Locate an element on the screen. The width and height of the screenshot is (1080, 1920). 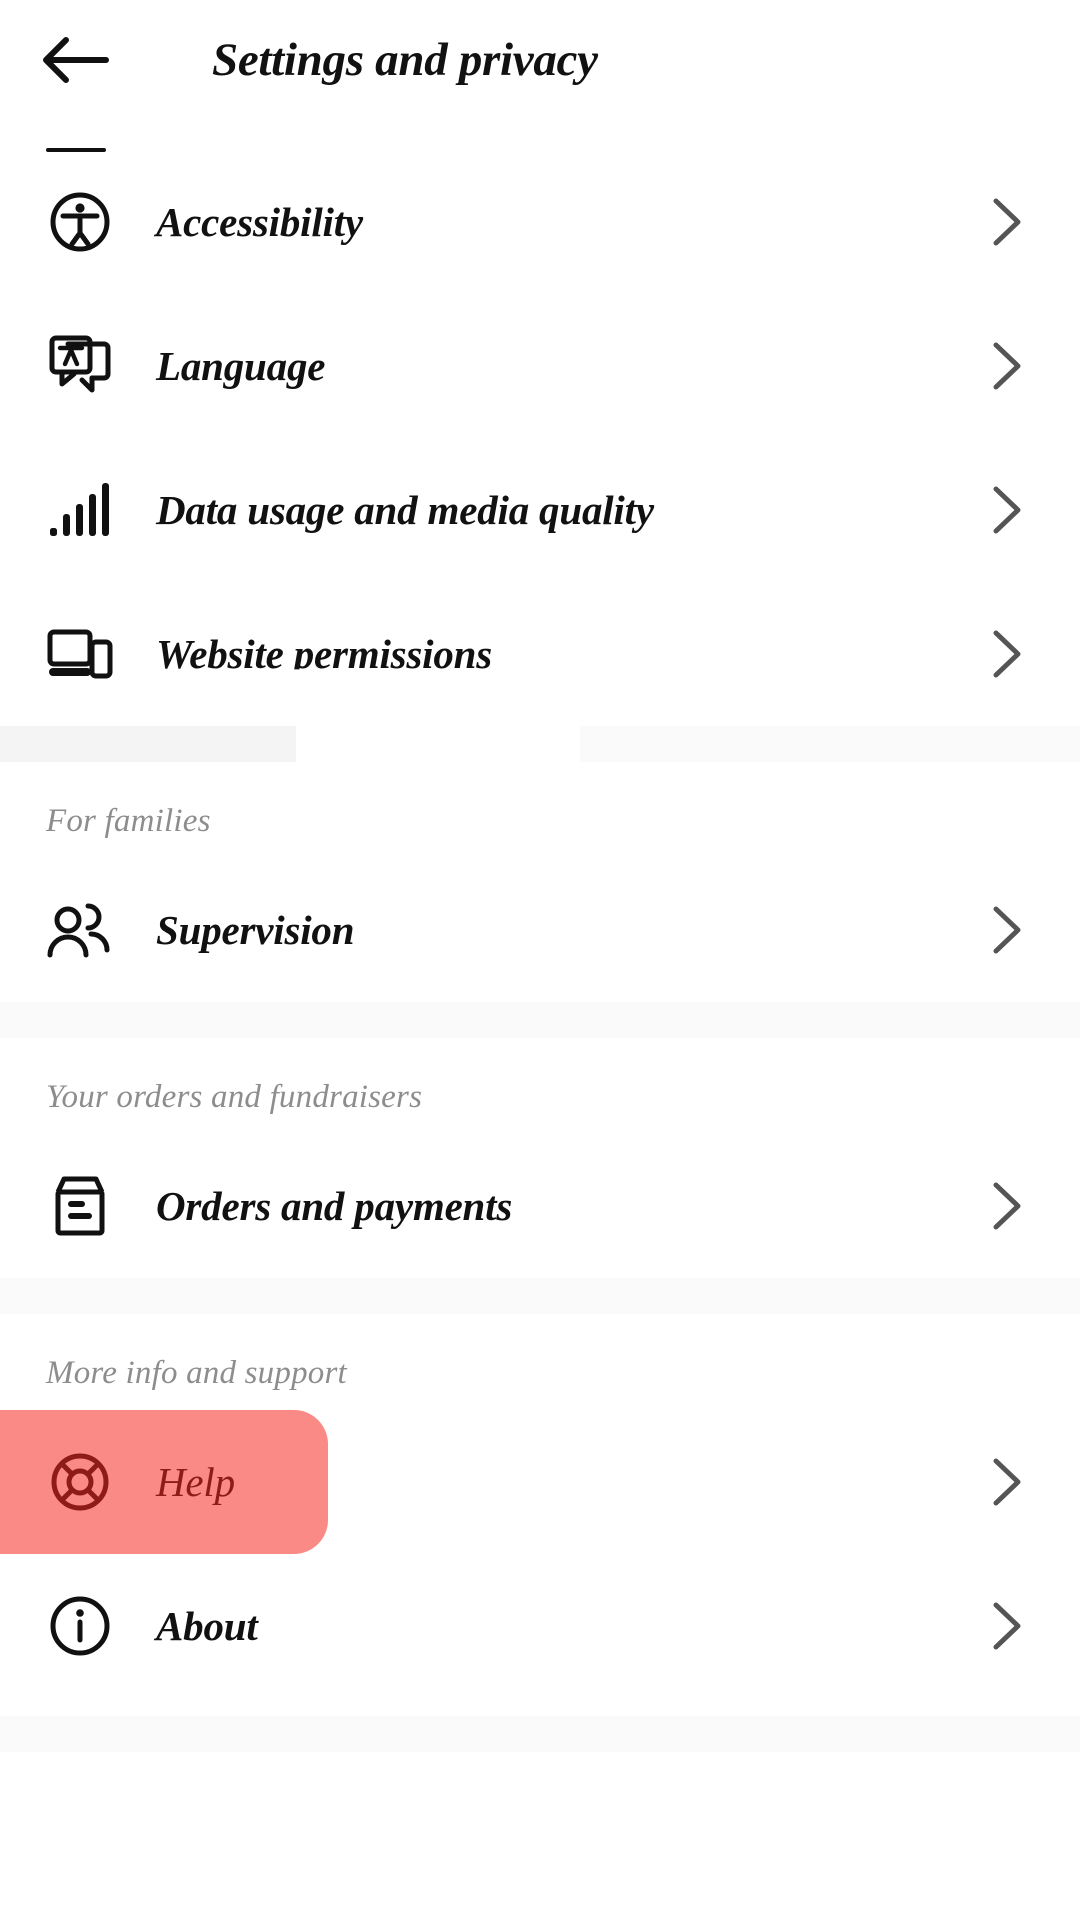
lifebuoy-icon is located at coordinates (80, 1482).